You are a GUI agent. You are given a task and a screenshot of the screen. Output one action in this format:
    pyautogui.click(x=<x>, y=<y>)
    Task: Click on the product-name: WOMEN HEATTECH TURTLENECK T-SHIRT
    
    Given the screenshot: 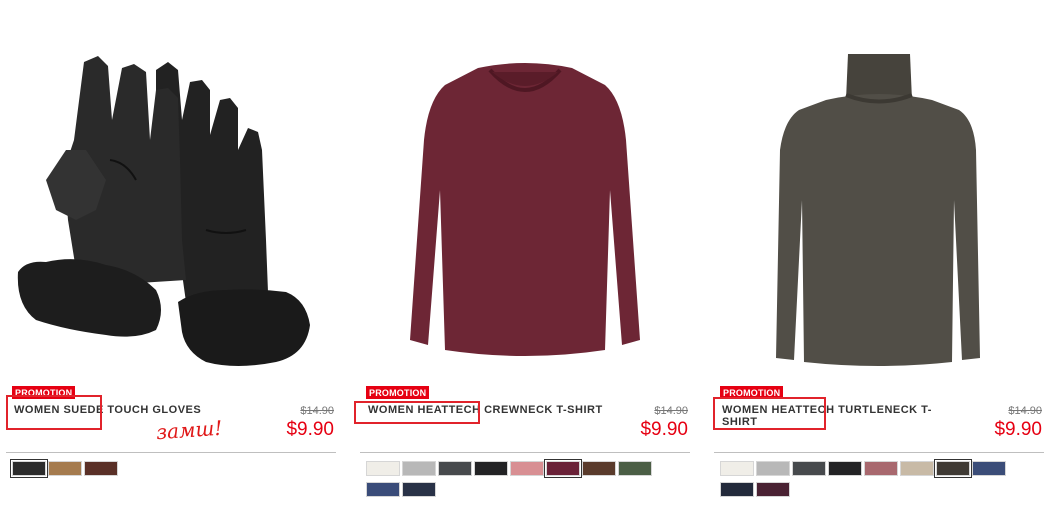 What is the action you would take?
    pyautogui.click(x=827, y=416)
    